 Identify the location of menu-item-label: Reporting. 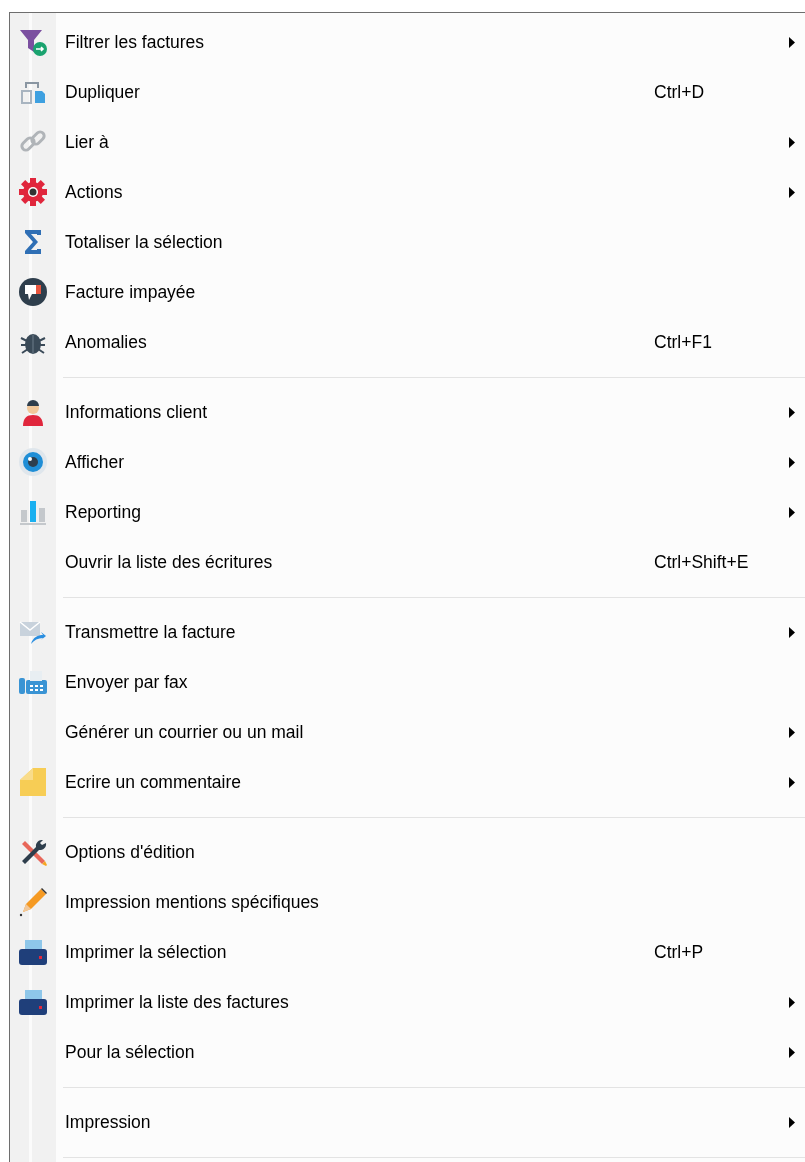
(103, 512).